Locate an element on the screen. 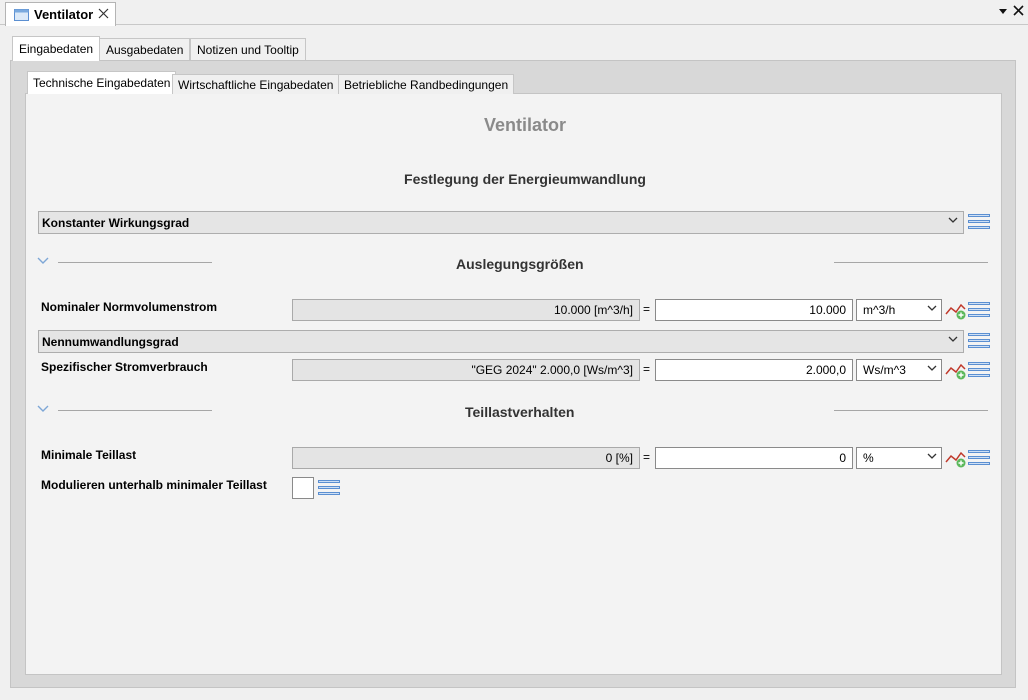  tab-ausgabedaten: Ausgabedaten is located at coordinates (145, 49).